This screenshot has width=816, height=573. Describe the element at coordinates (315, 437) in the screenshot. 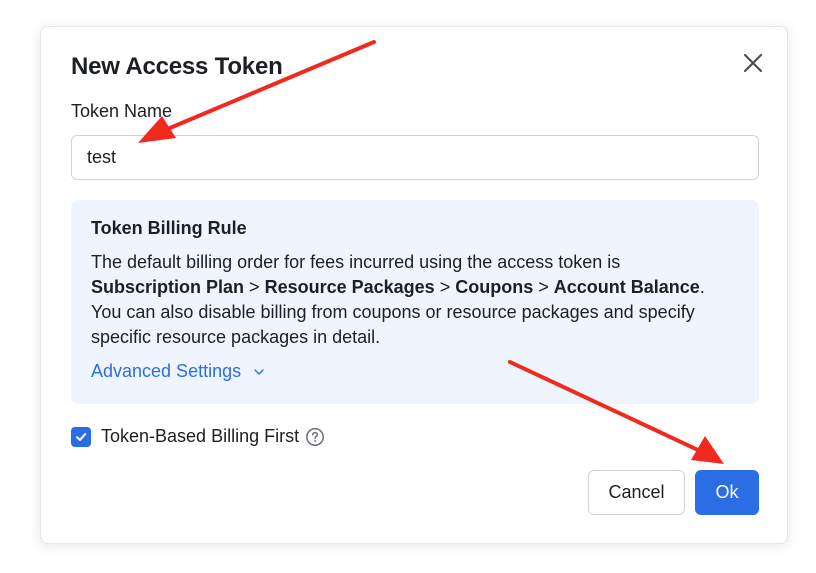

I see `question-circle-icon` at that location.